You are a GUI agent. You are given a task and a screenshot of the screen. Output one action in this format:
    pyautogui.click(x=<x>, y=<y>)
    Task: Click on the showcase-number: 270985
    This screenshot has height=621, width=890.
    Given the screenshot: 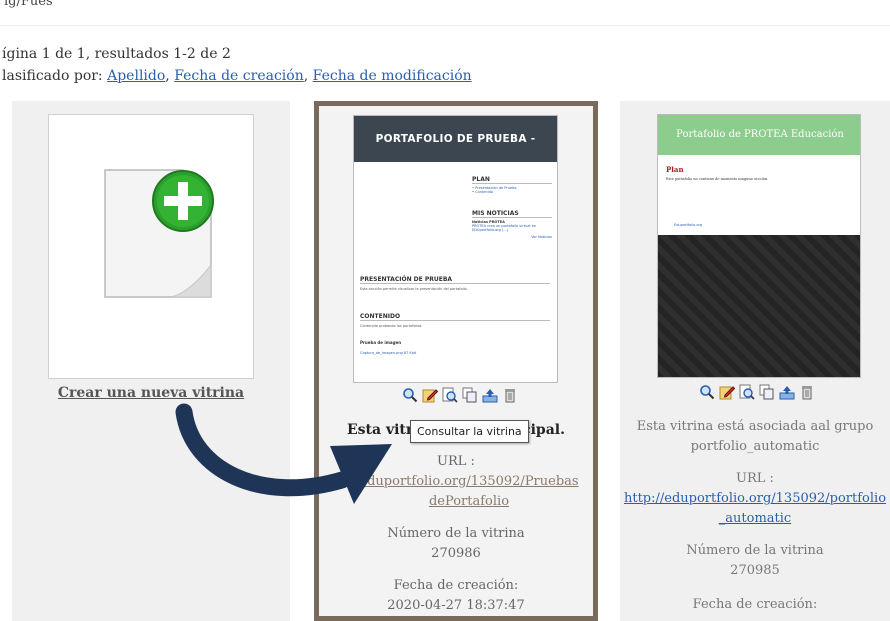 What is the action you would take?
    pyautogui.click(x=755, y=570)
    